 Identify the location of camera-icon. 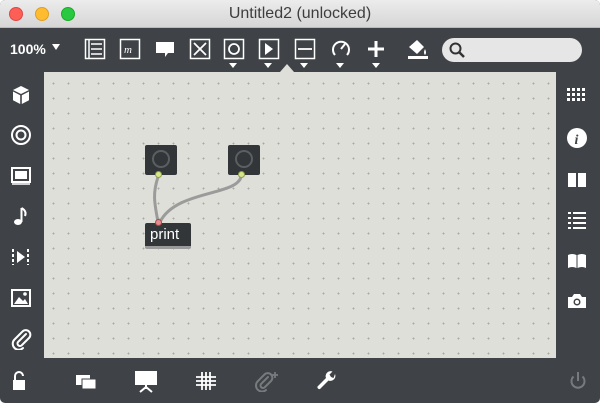
(577, 301).